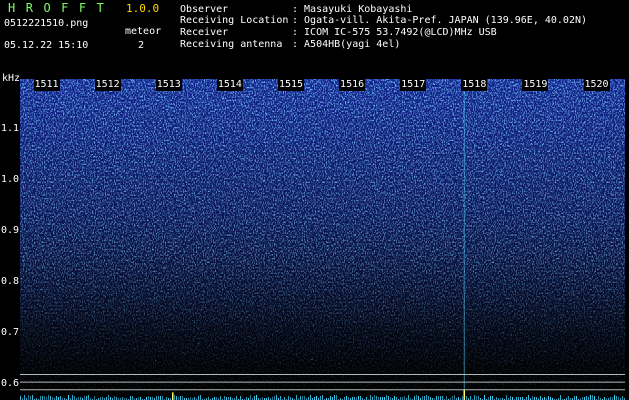 The height and width of the screenshot is (400, 629). I want to click on x-tick-label: 1512, so click(107, 85).